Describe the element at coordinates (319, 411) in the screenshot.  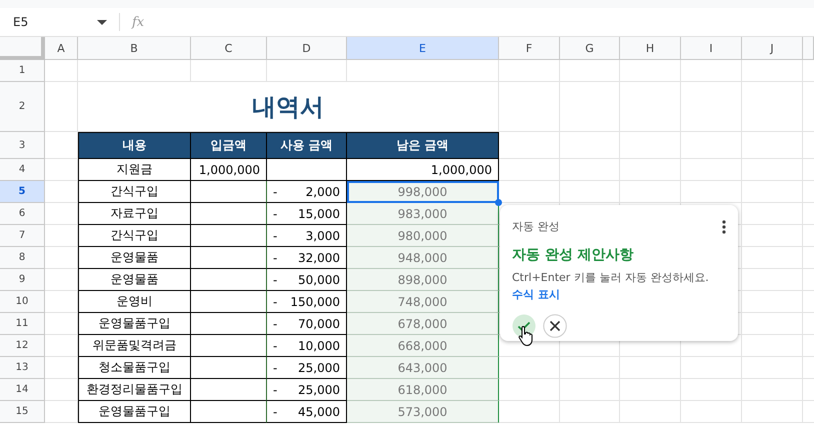
I see `table-cell: 45,000` at that location.